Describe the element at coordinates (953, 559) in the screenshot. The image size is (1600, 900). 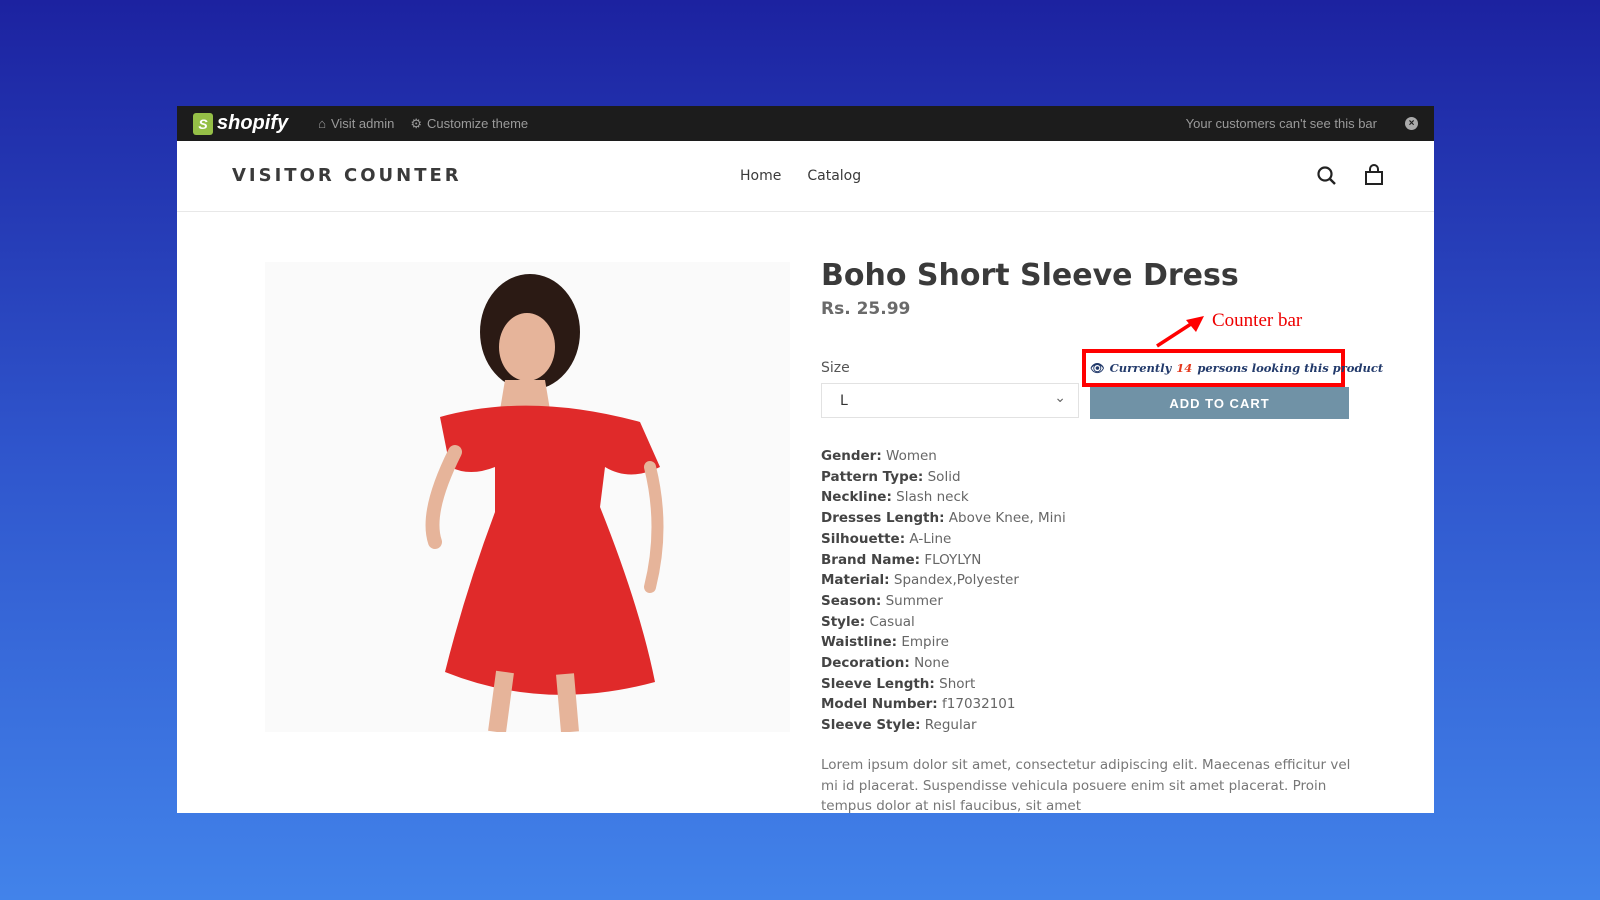
I see `spec-value: FLOYLYN` at that location.